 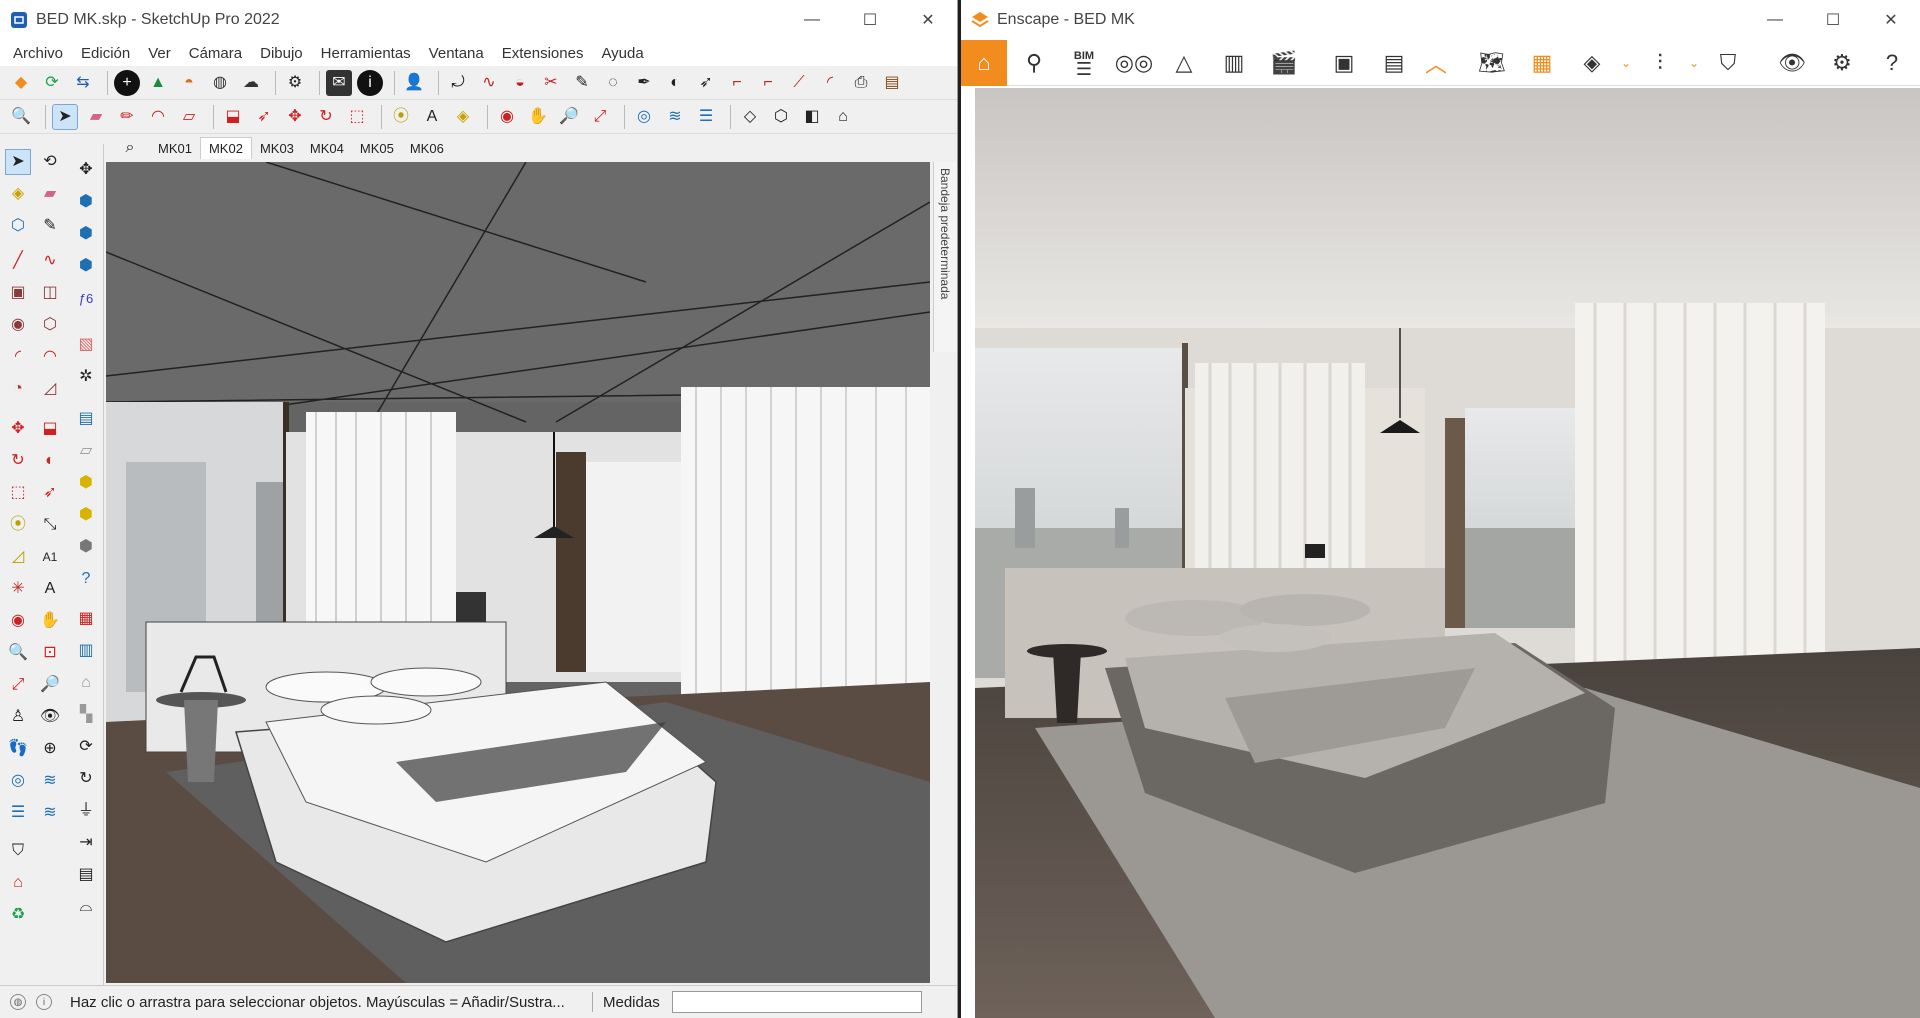 I want to click on cube-dark-icon: ⬢, so click(x=86, y=266).